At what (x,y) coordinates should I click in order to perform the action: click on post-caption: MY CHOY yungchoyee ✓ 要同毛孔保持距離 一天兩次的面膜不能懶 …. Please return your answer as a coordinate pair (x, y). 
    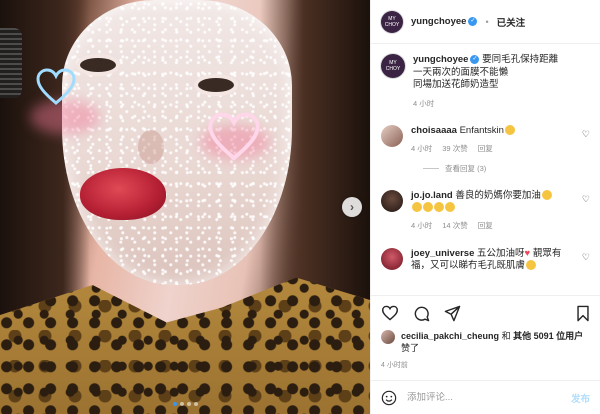
    Looking at the image, I should click on (485, 81).